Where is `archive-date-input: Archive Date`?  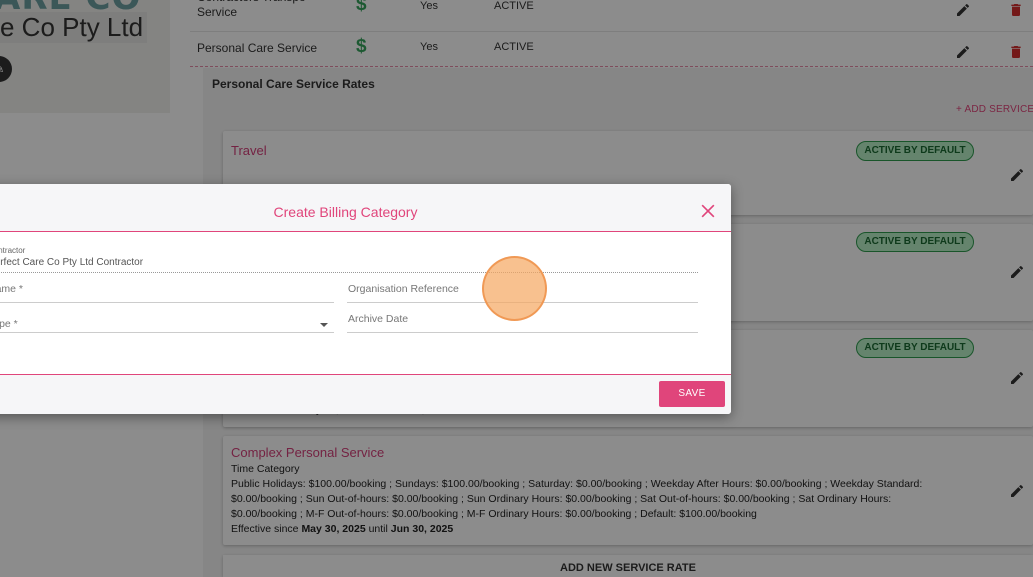 archive-date-input: Archive Date is located at coordinates (378, 319).